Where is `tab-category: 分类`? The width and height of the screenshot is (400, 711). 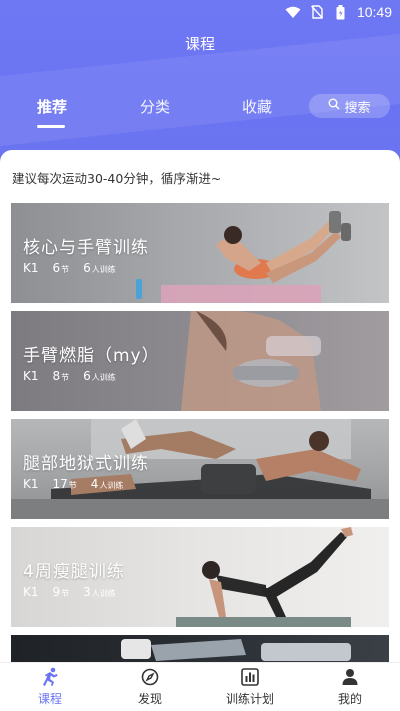 tab-category: 分类 is located at coordinates (155, 106).